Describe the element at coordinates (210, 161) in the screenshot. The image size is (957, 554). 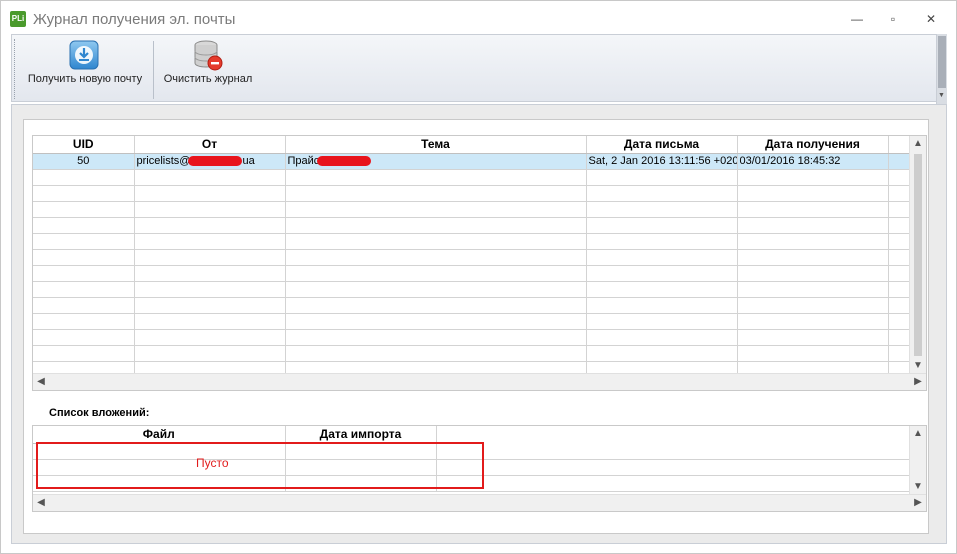
I see `cell-from: pricelists@ ua` at that location.